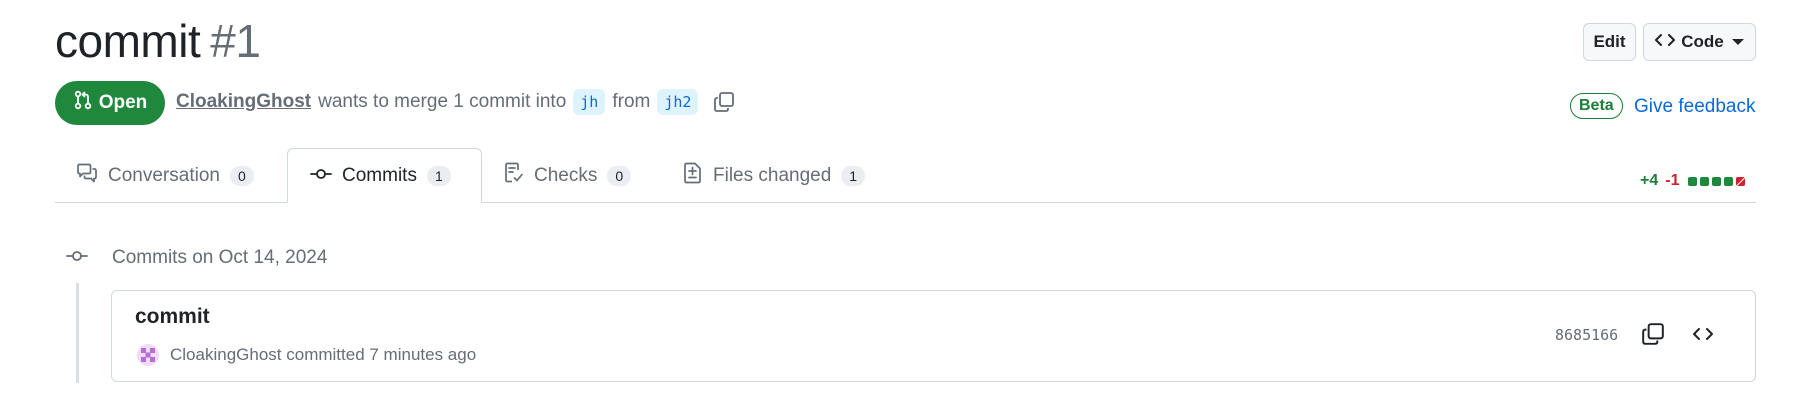 The width and height of the screenshot is (1814, 408). I want to click on give-feedback-link: Give feedback, so click(1694, 107).